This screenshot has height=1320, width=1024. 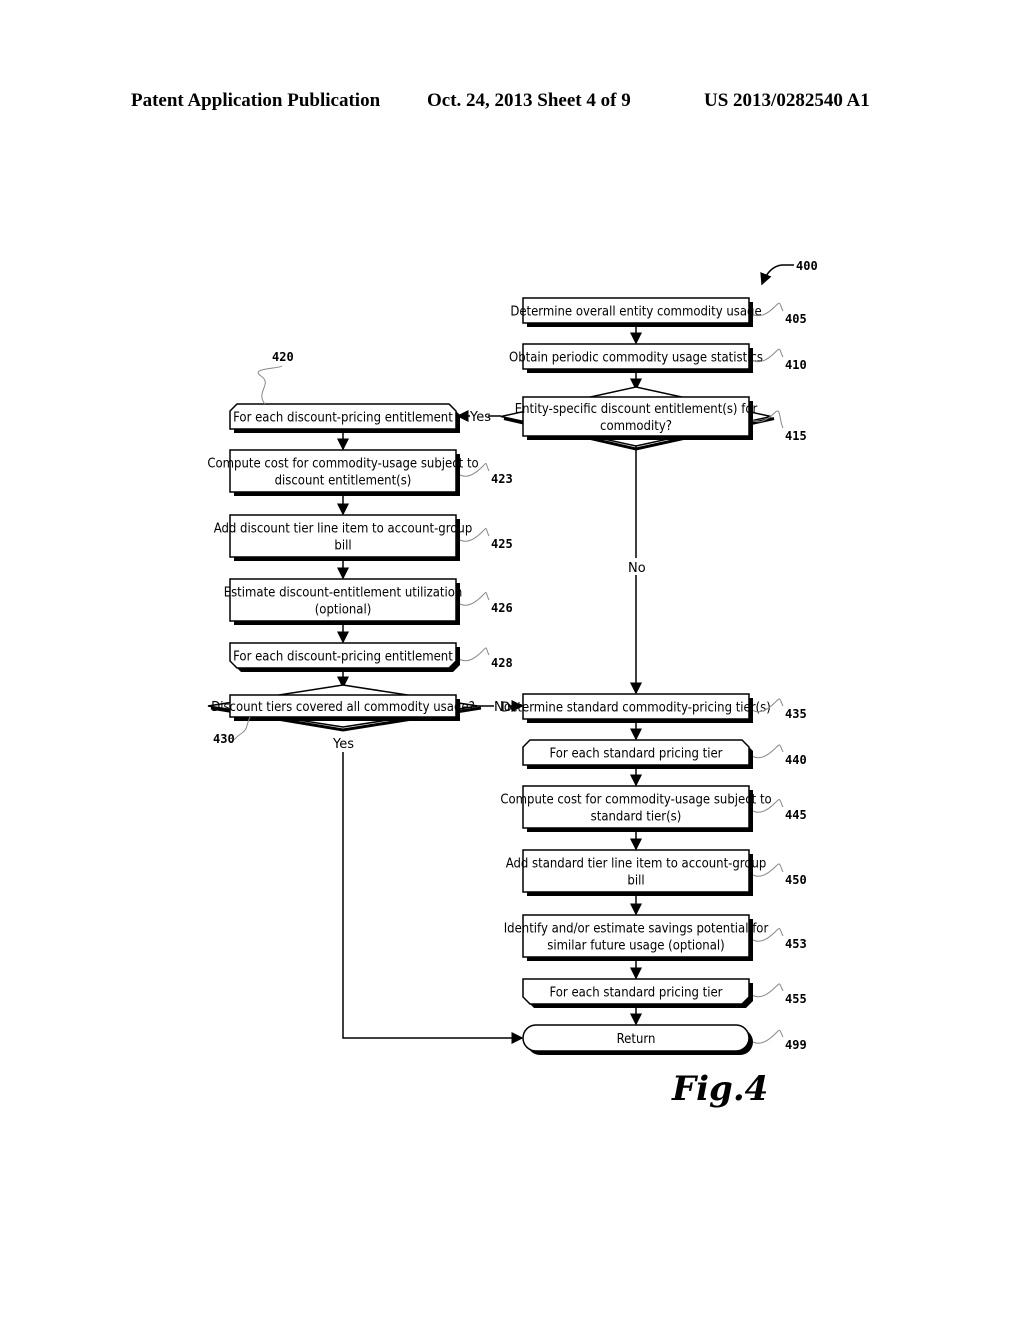 I want to click on reference-number: 450, so click(x=796, y=880).